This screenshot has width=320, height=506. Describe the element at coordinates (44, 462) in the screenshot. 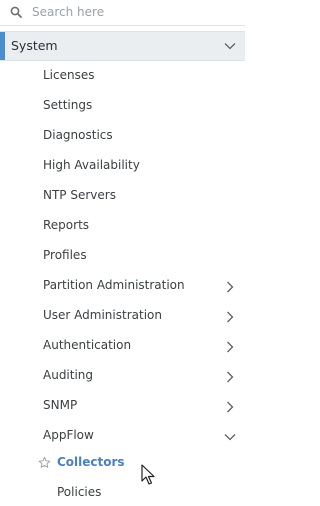

I see `star-icon` at that location.